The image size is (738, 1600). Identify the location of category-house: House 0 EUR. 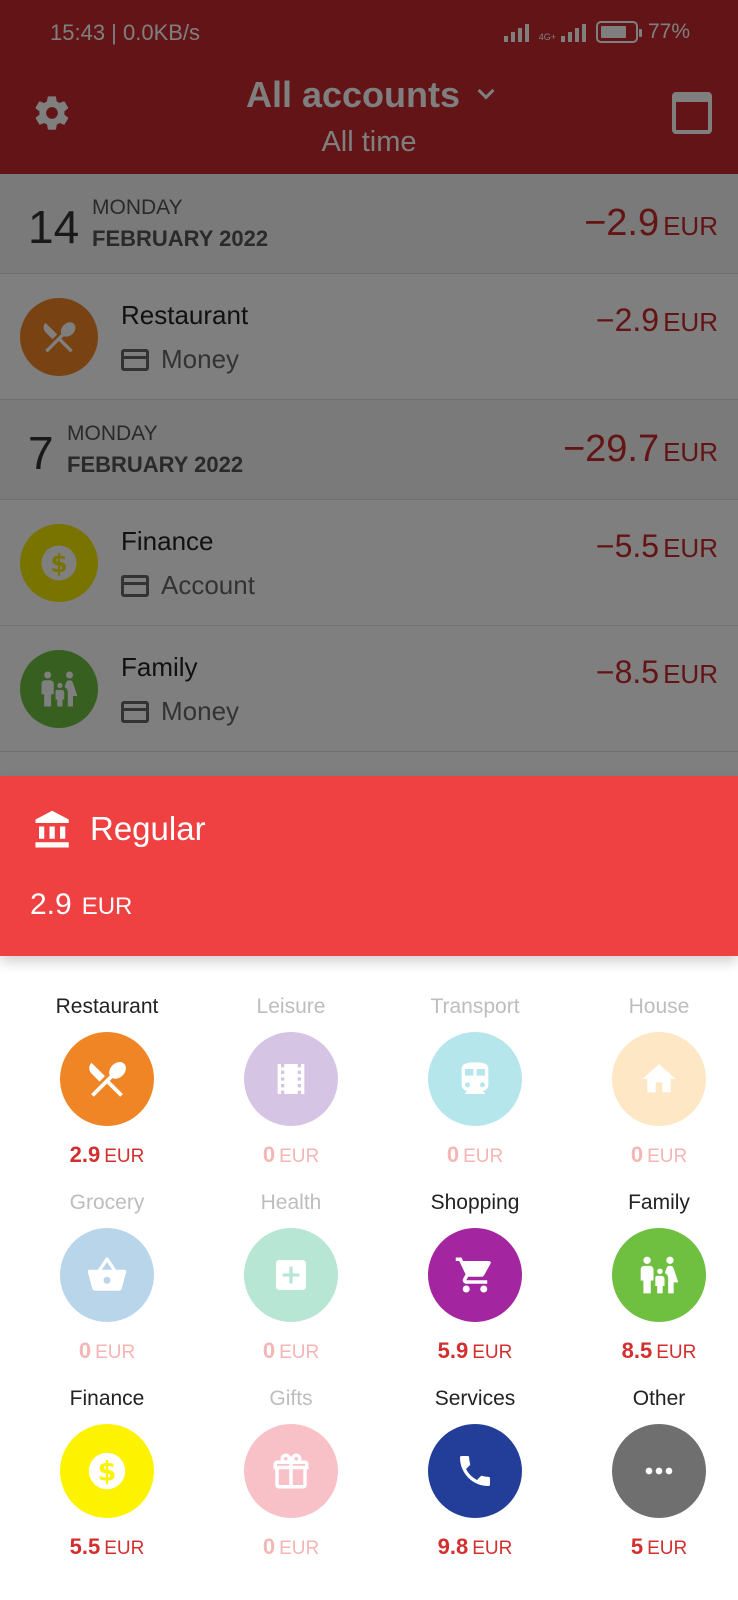
(652, 1081).